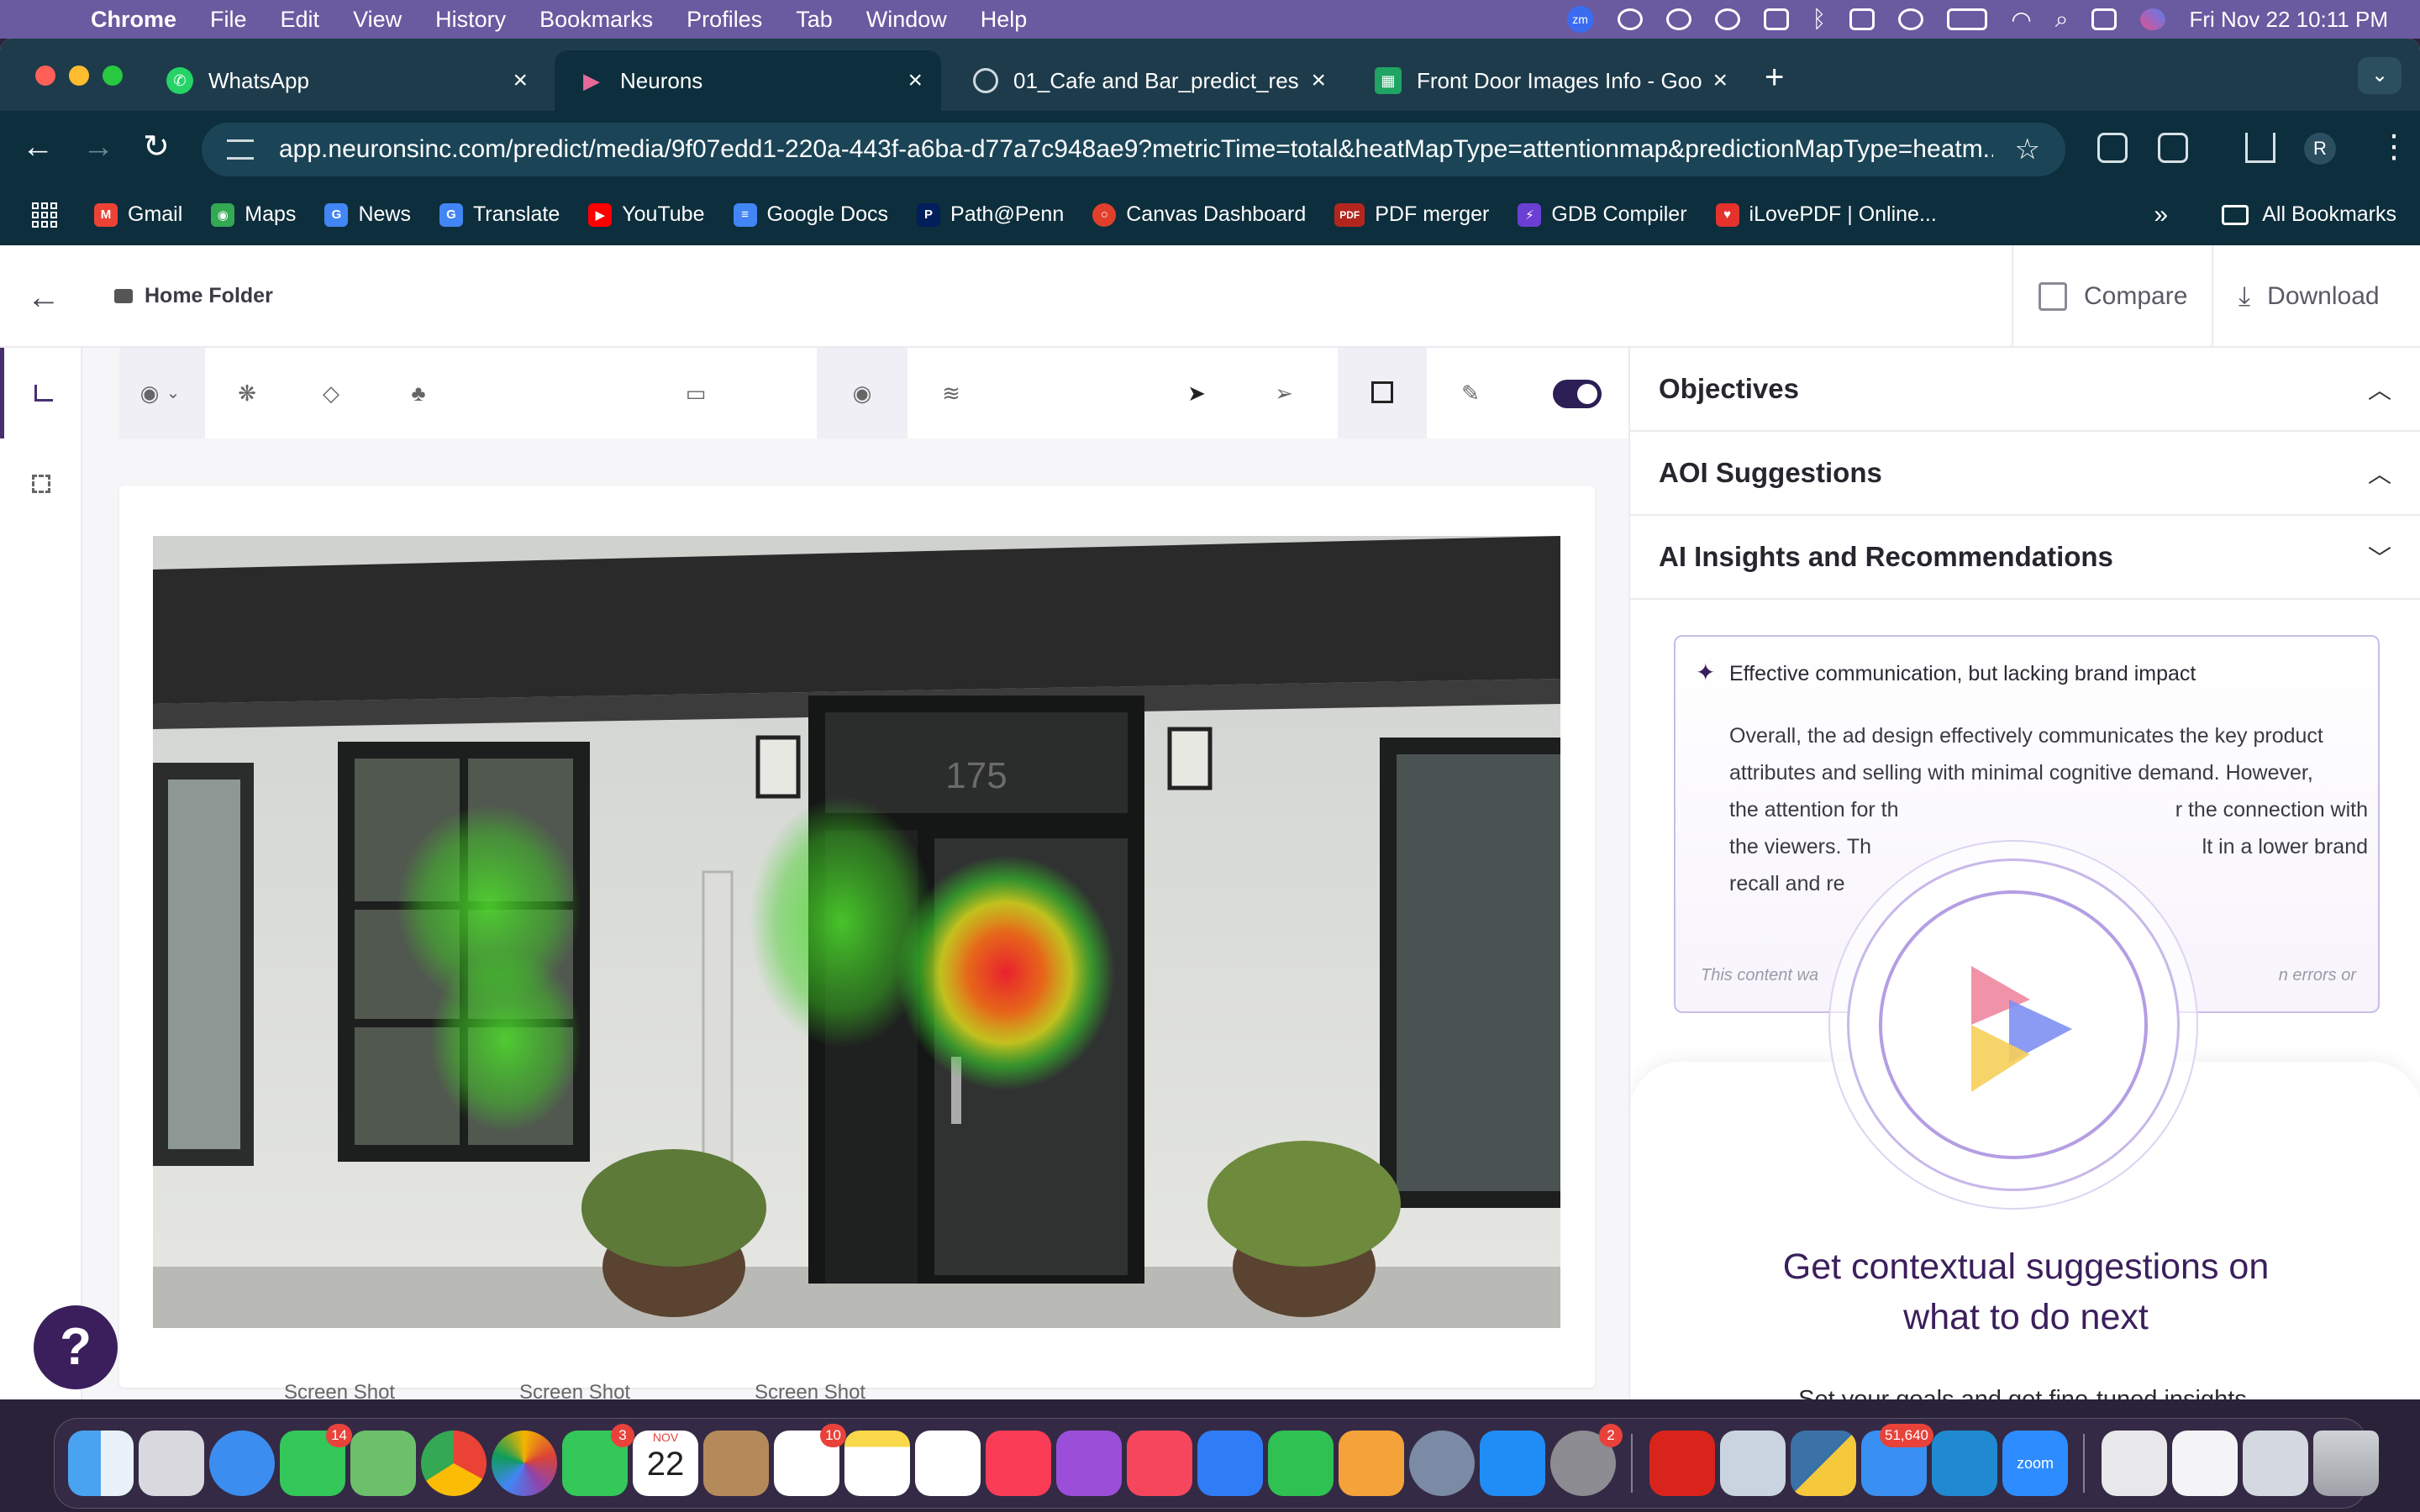  What do you see at coordinates (2173, 148) in the screenshot?
I see `extensions-icon` at bounding box center [2173, 148].